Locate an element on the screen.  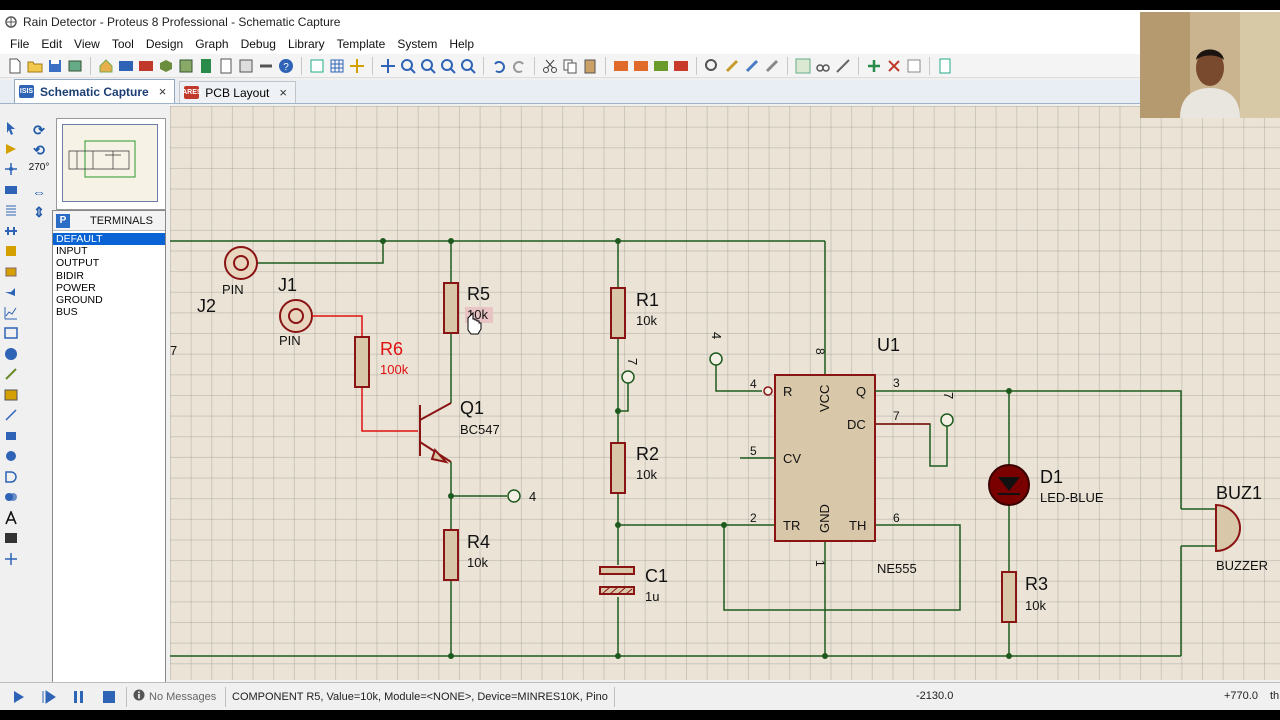
block-rotate-icon is located at coordinates (661, 66).